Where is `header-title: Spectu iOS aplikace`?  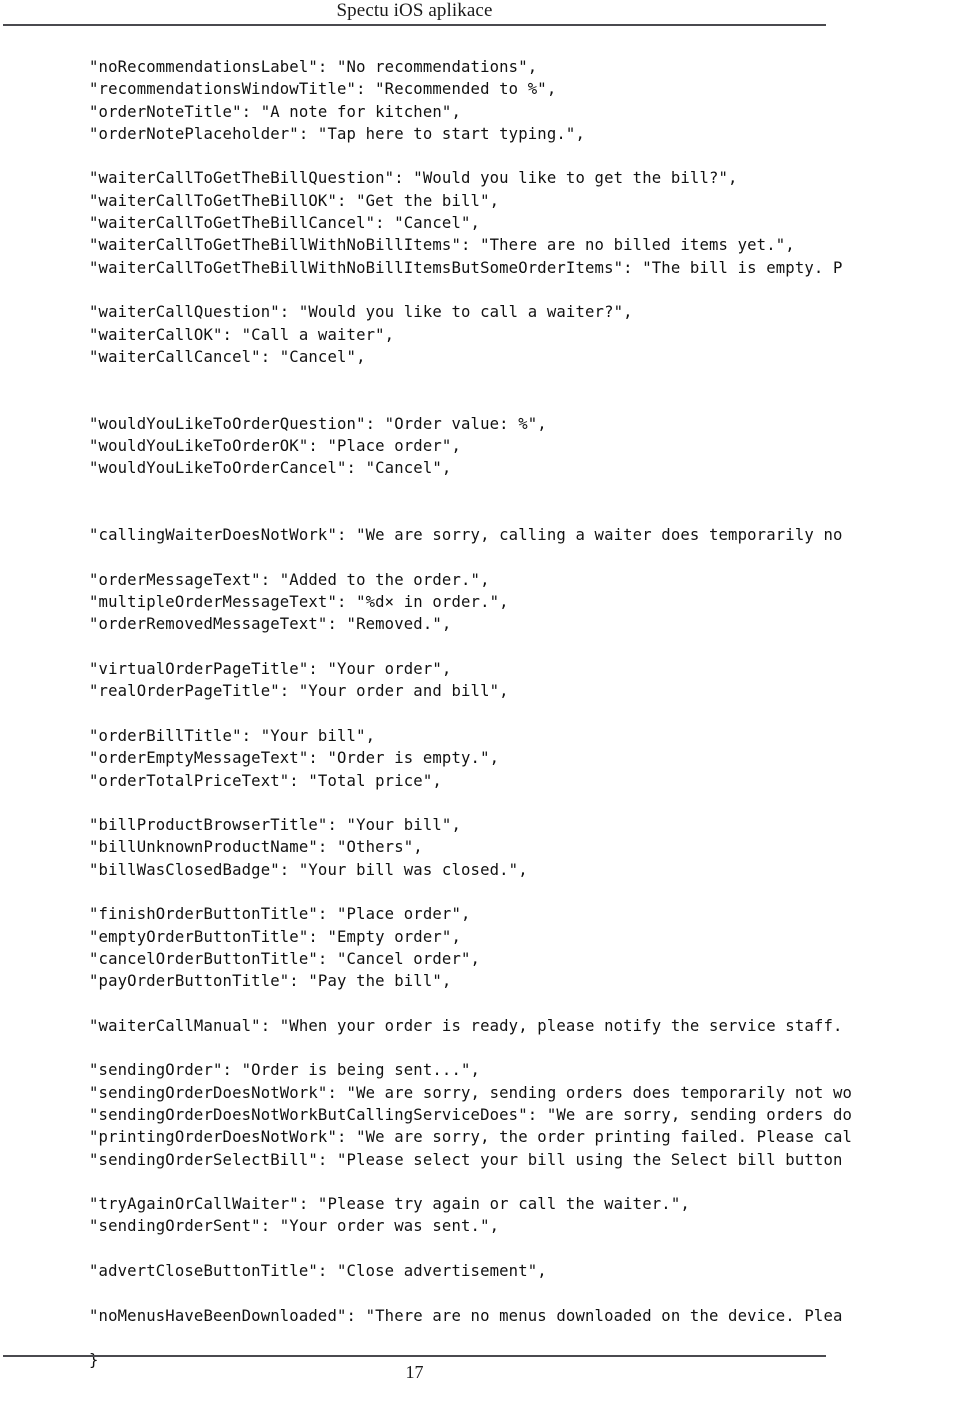 header-title: Spectu iOS aplikace is located at coordinates (414, 10).